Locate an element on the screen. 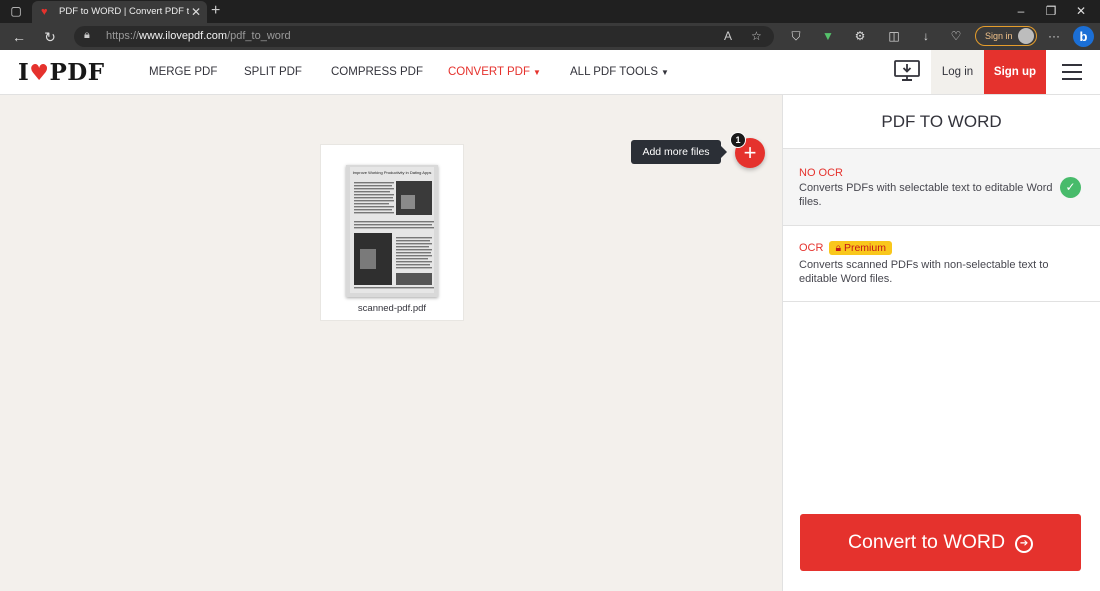 This screenshot has width=1100, height=591. downloads-icon: ↓ is located at coordinates (926, 36).